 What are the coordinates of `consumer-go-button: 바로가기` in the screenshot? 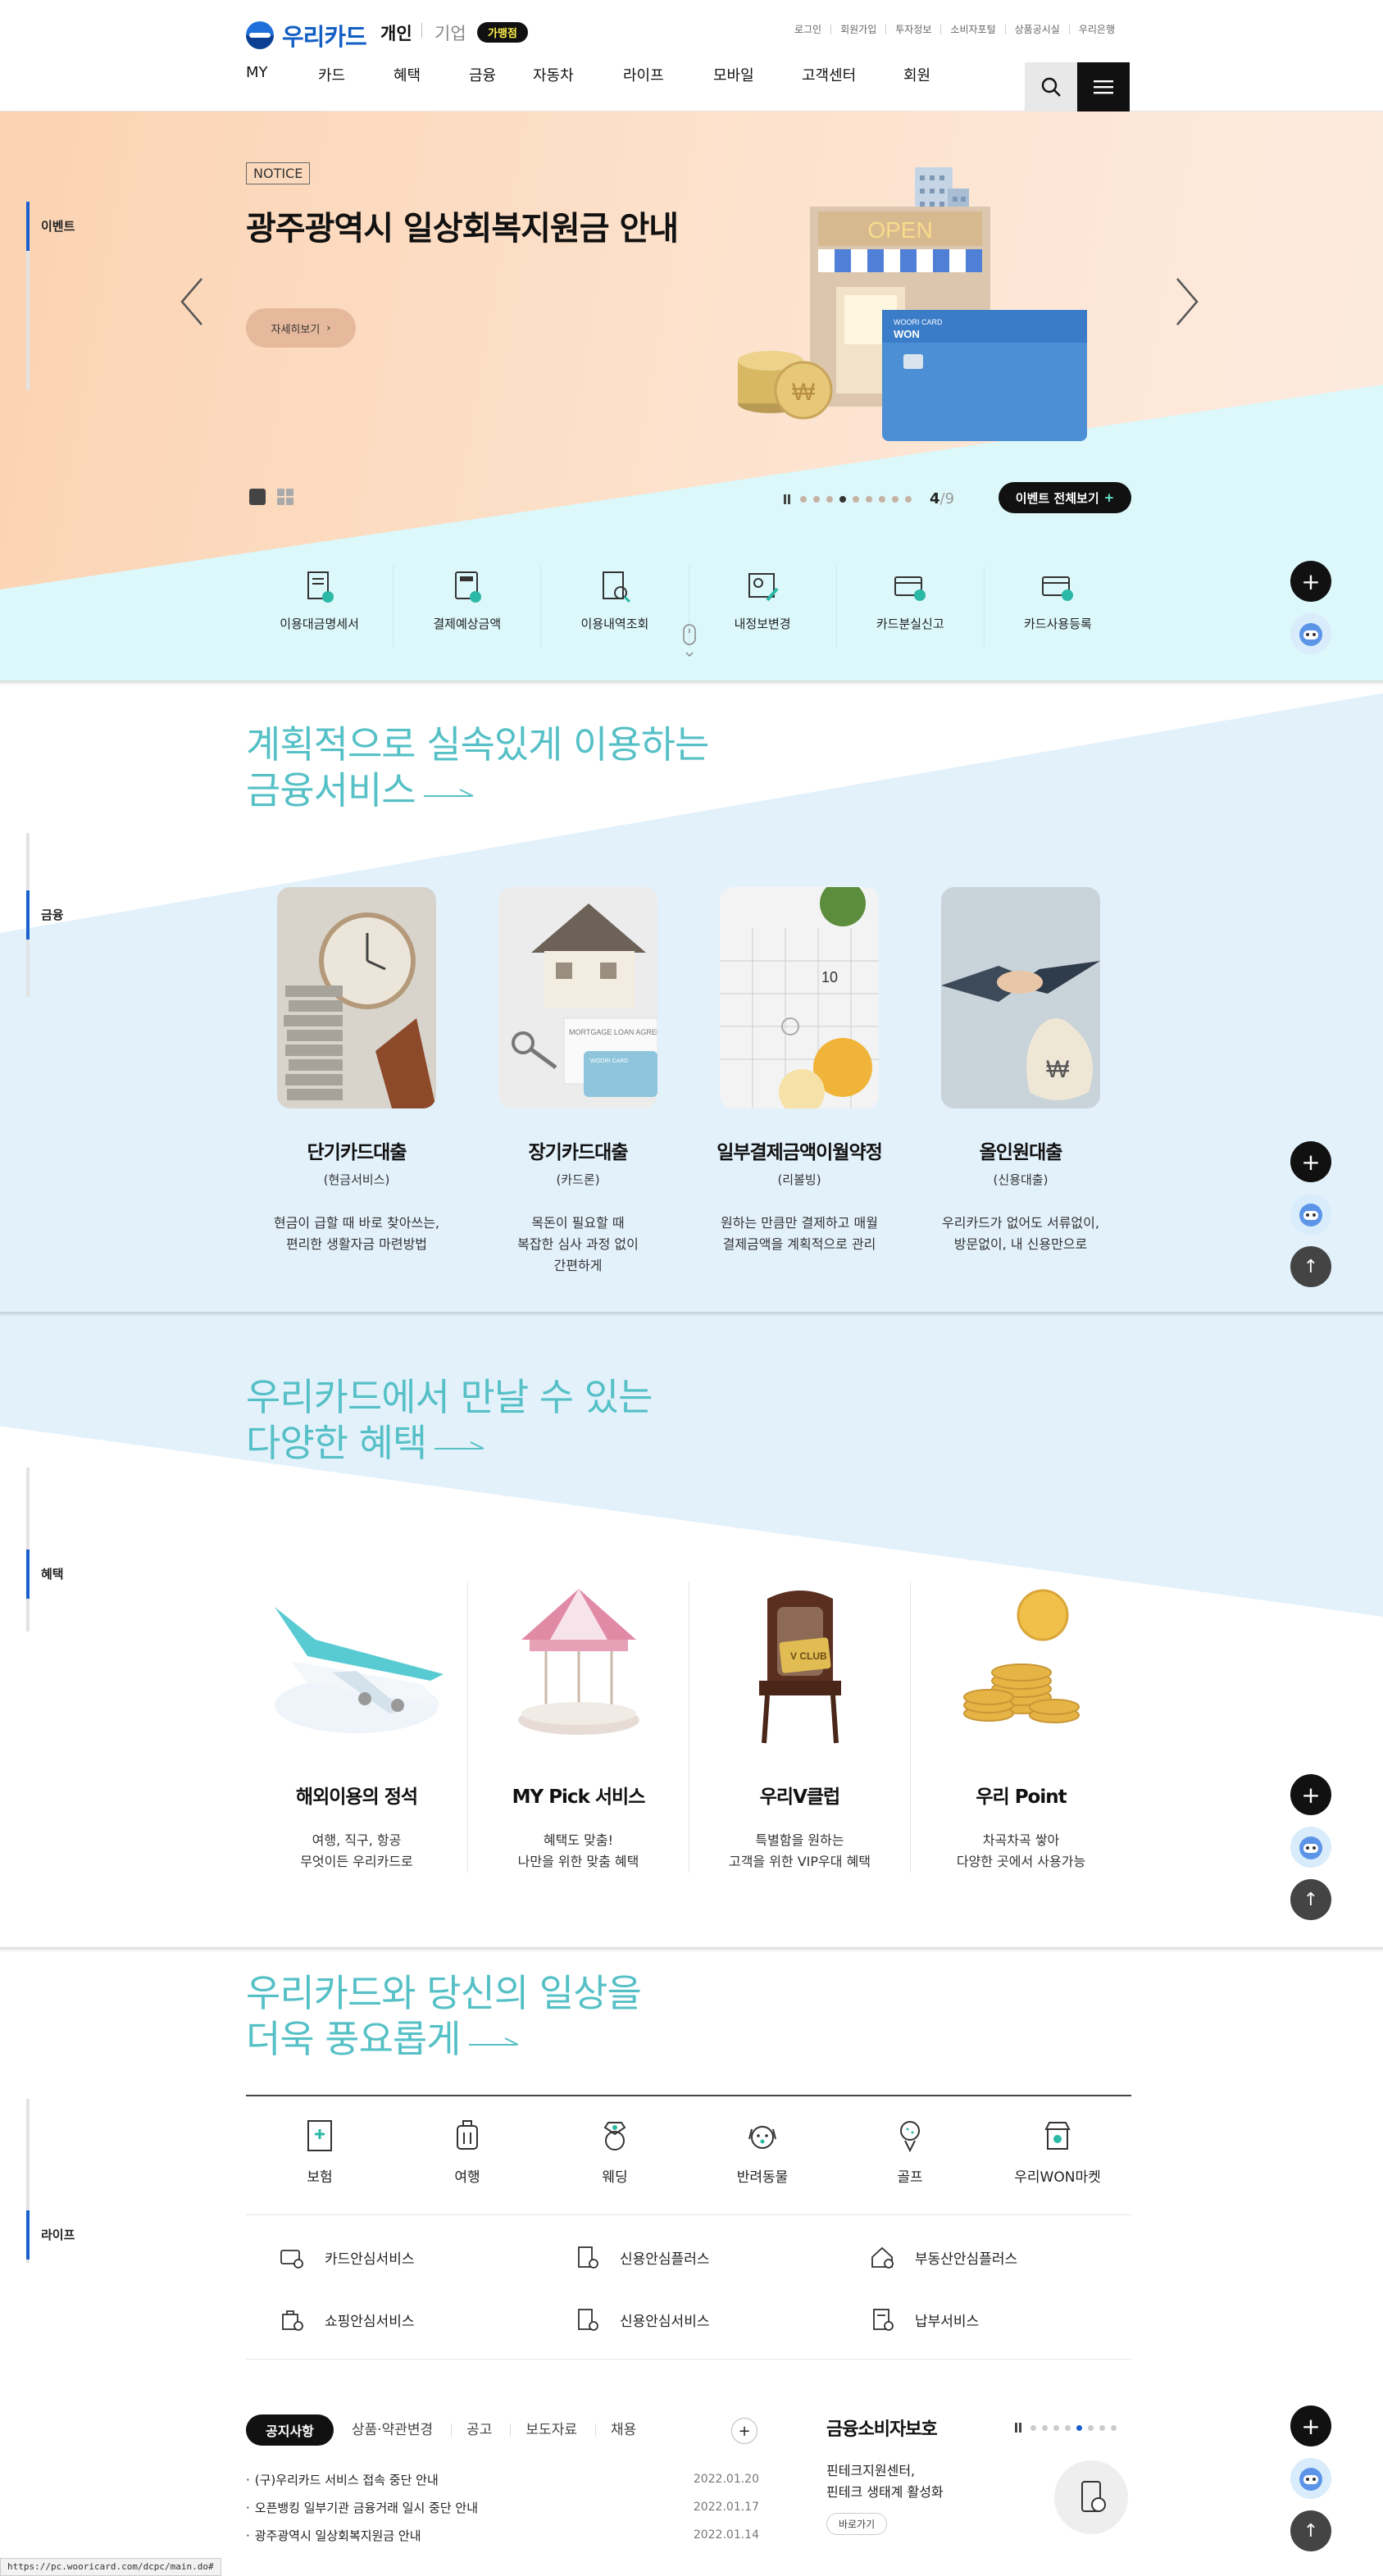 It's located at (857, 2524).